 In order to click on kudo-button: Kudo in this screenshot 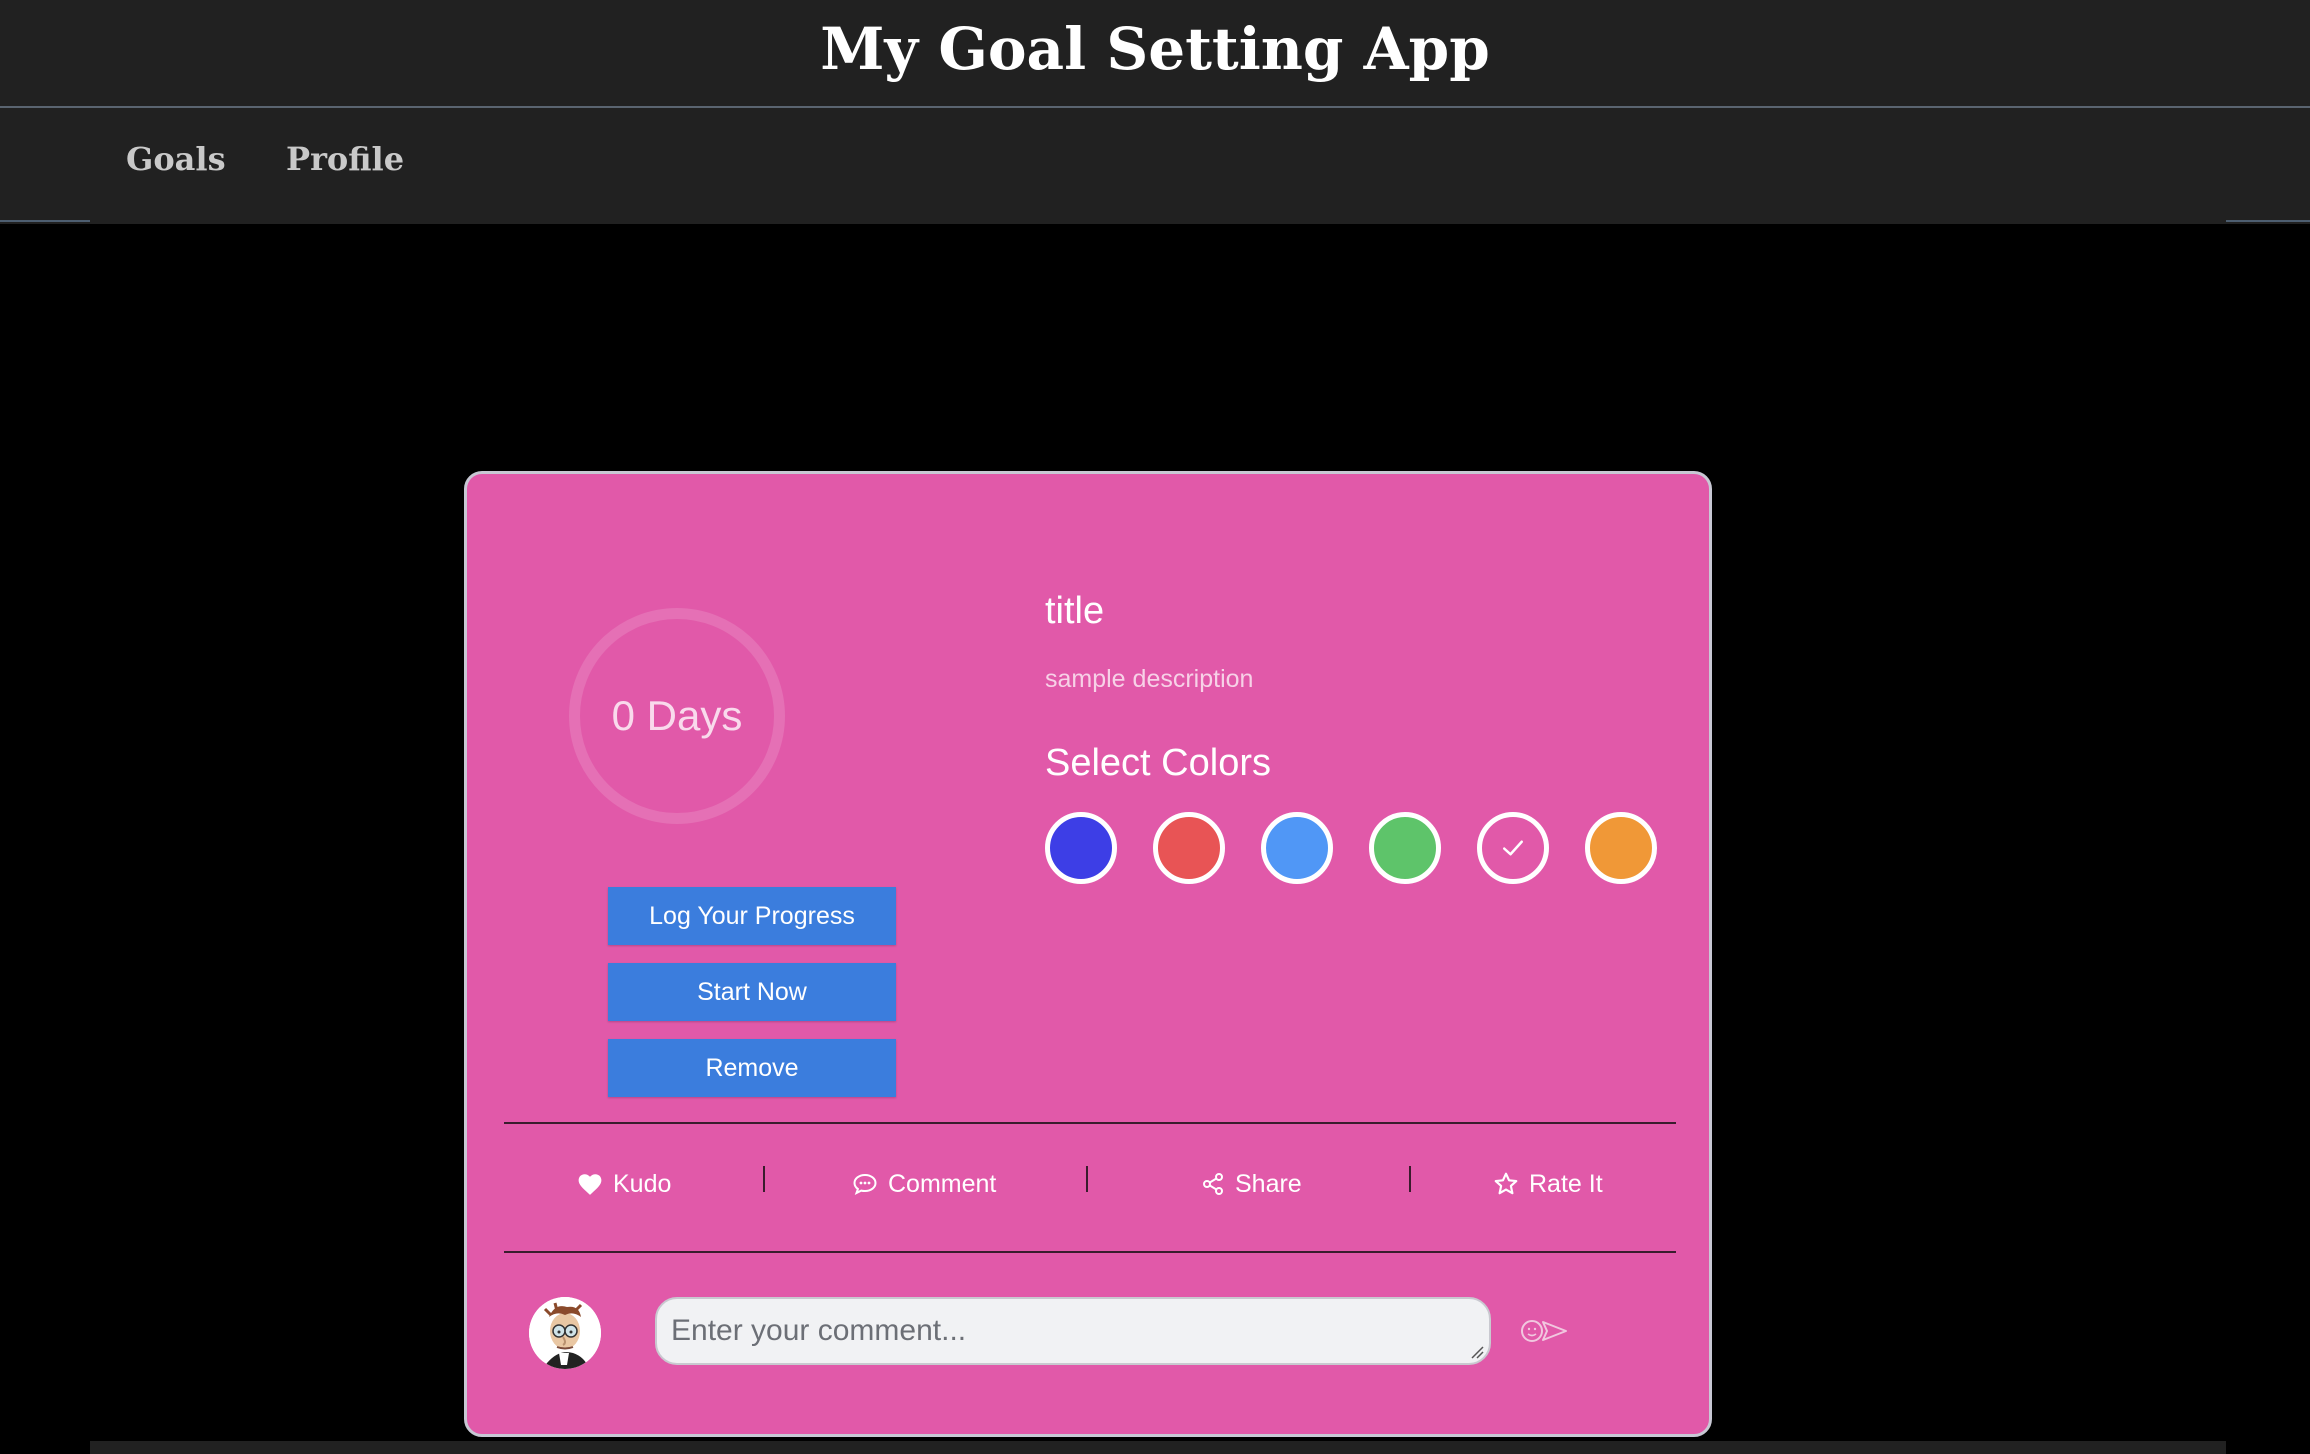, I will do `click(624, 1184)`.